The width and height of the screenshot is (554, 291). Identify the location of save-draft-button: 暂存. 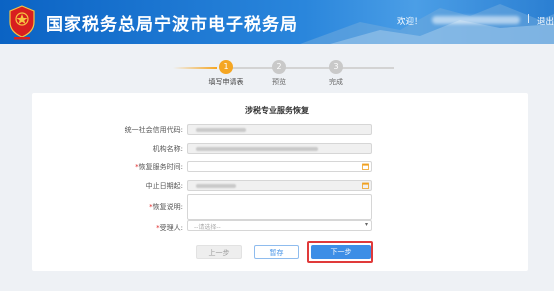
(276, 252).